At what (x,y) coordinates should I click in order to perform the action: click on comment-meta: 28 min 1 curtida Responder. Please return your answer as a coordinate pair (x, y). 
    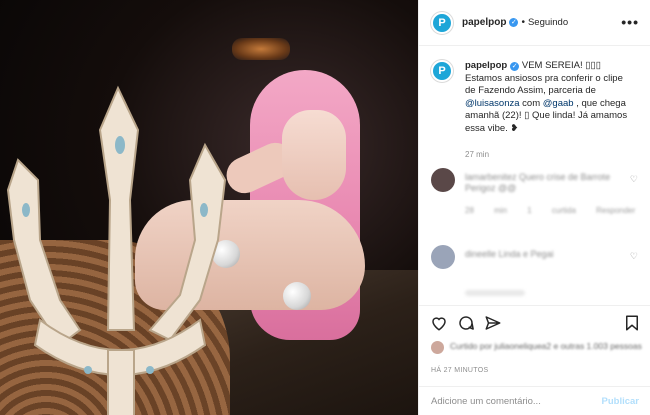
    Looking at the image, I should click on (550, 210).